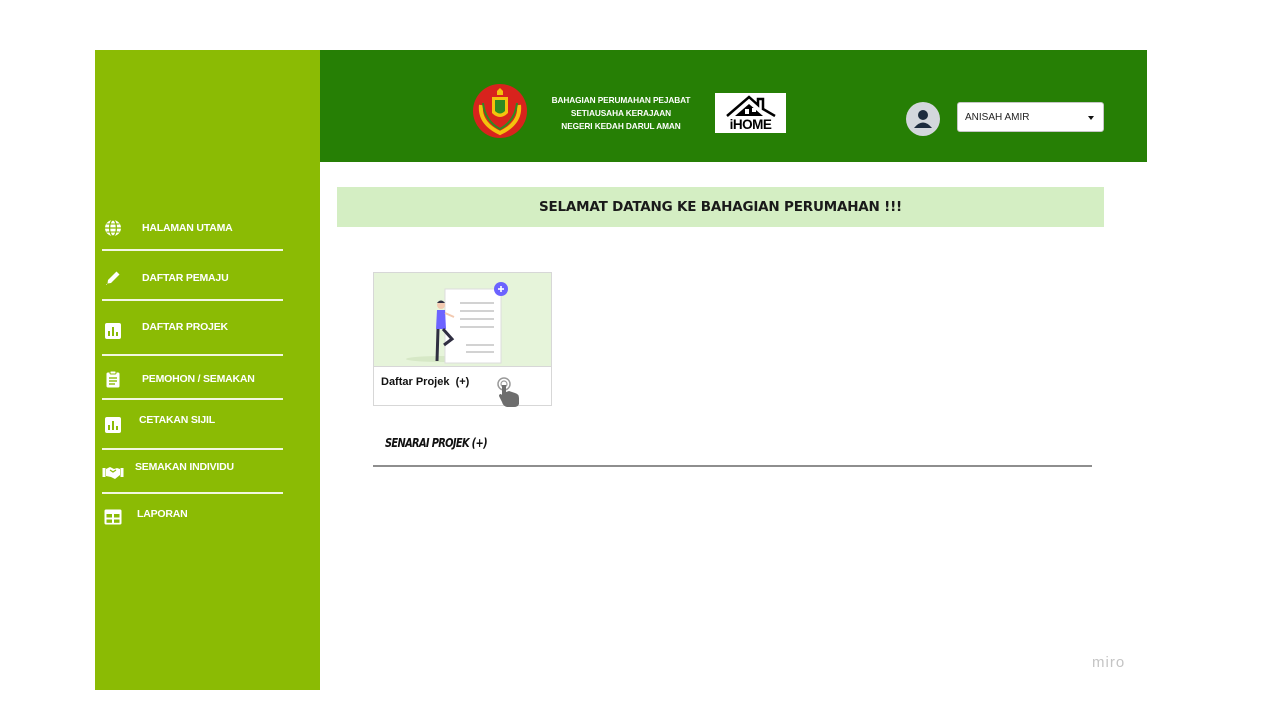 The image size is (1280, 720). What do you see at coordinates (621, 126) in the screenshot?
I see `org-line: NEGERI KEDAH DARUL AMAN` at bounding box center [621, 126].